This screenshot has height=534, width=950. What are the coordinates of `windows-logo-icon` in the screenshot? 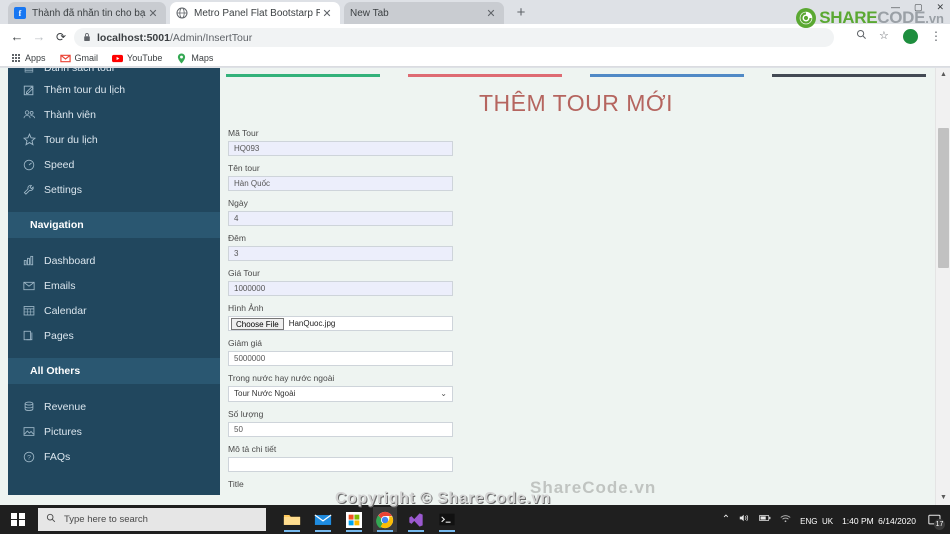 It's located at (18, 519).